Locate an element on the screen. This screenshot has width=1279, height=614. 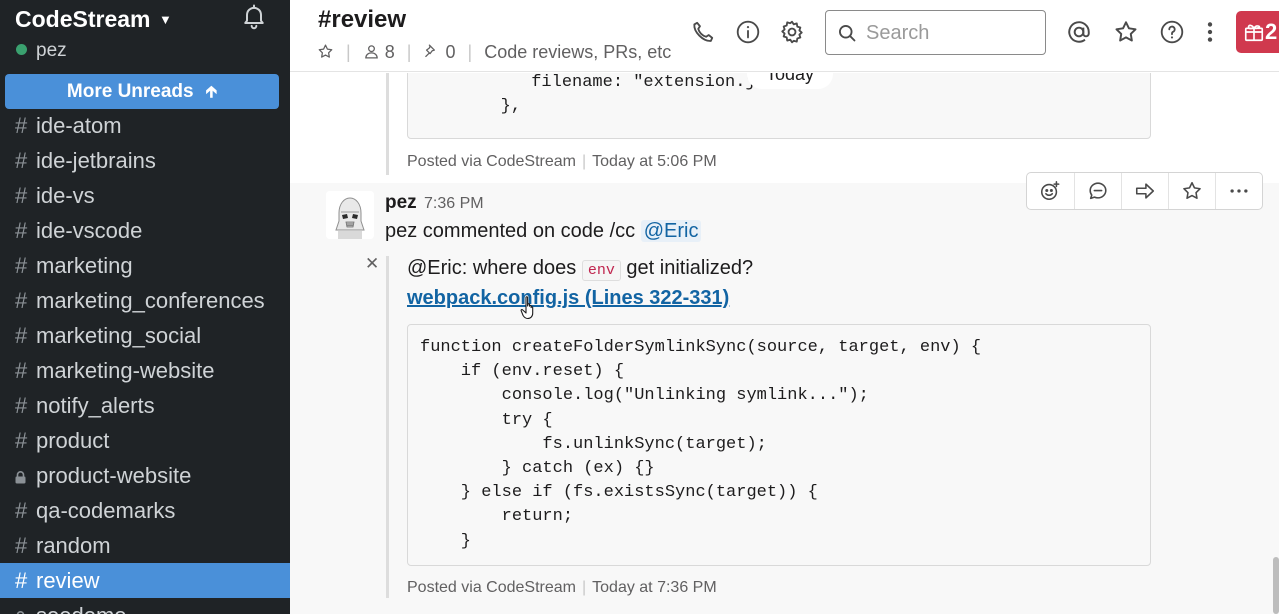
sidebar-item-label: ide-atom is located at coordinates (79, 125).